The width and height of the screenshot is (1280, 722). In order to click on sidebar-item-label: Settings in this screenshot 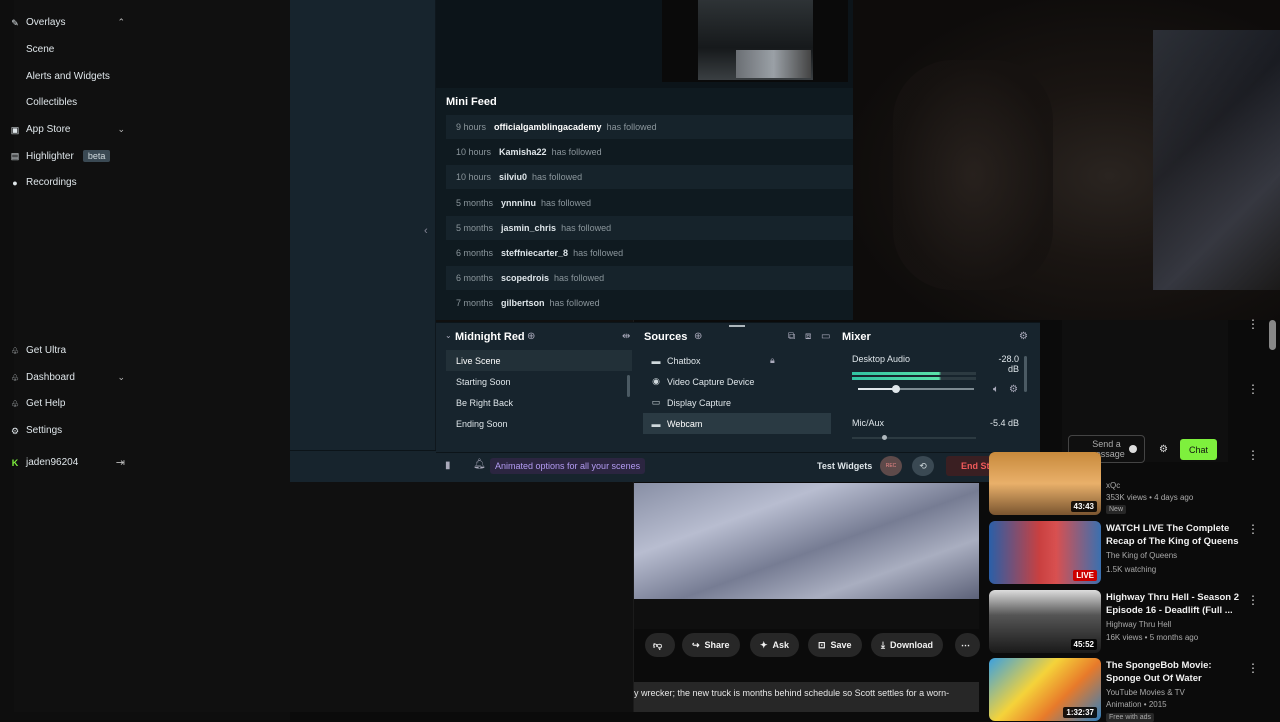, I will do `click(44, 430)`.